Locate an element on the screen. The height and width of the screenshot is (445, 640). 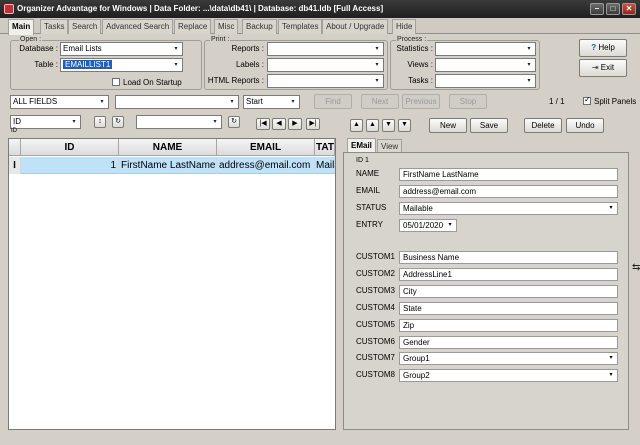
custom8-select: Group2 ▾ is located at coordinates (508, 375).